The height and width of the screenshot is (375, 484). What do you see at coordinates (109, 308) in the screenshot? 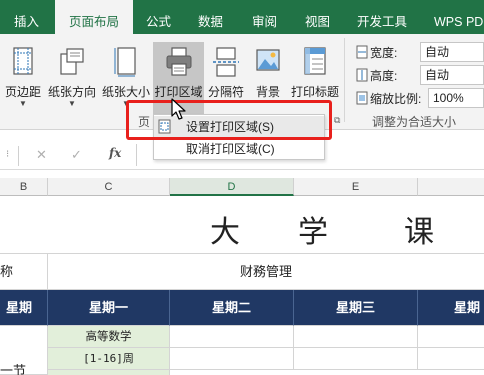
I see `weekday-header-mon: 星期一` at bounding box center [109, 308].